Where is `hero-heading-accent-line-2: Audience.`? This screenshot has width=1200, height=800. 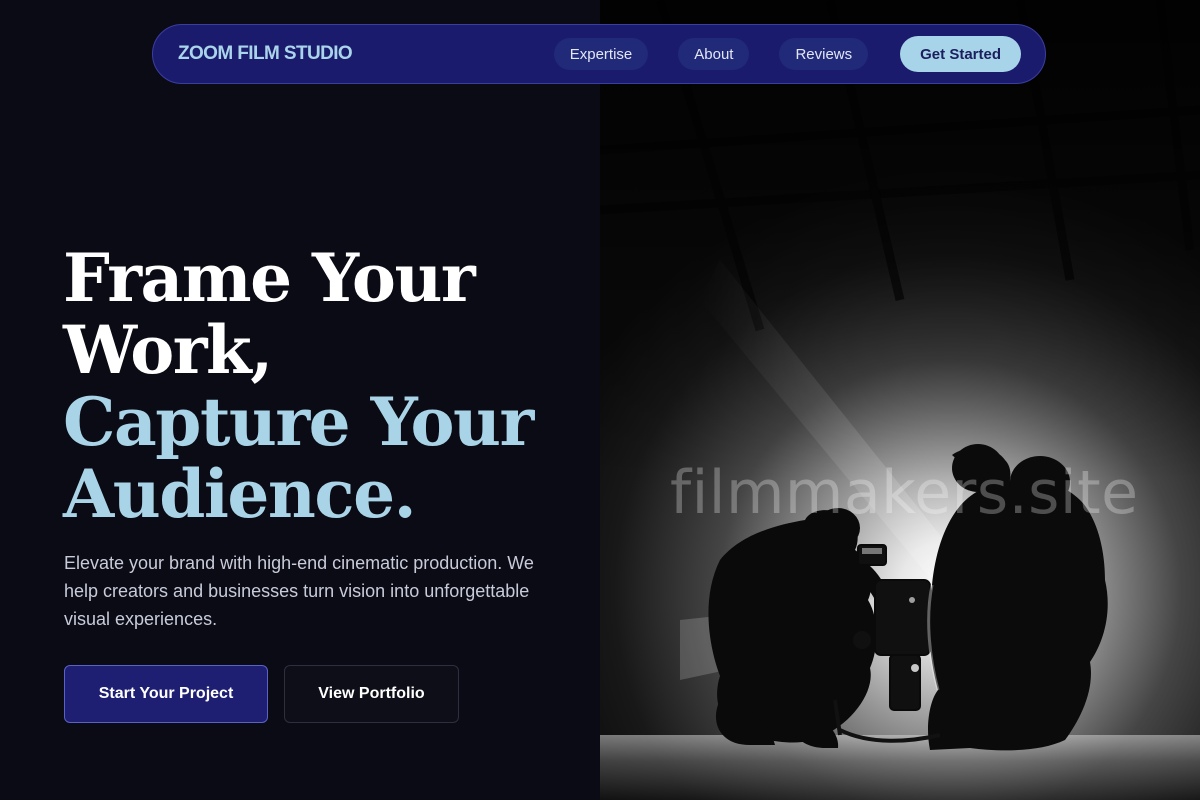 hero-heading-accent-line-2: Audience. is located at coordinates (240, 494).